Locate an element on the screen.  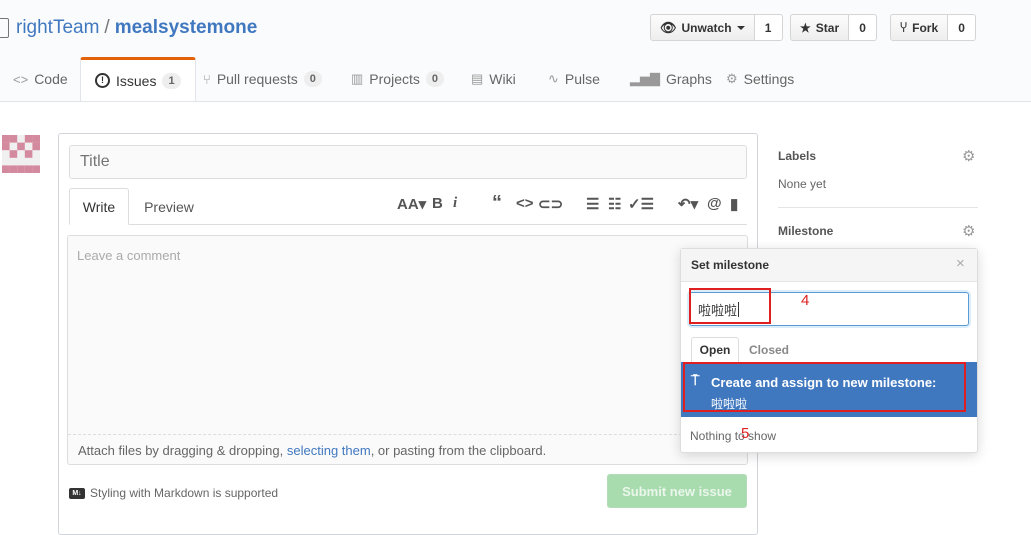
fork-icon: Ⴤ is located at coordinates (904, 27).